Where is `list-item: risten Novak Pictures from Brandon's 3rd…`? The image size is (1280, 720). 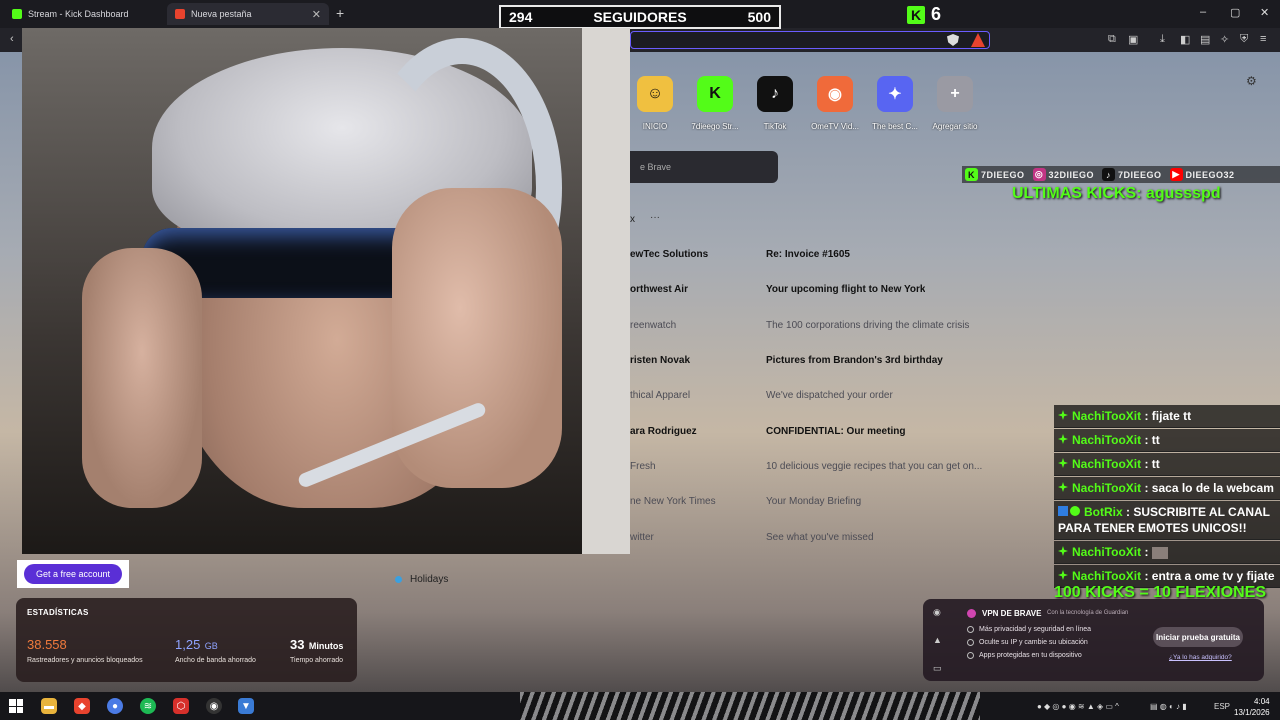 list-item: risten Novak Pictures from Brandon's 3rd… is located at coordinates (810, 365).